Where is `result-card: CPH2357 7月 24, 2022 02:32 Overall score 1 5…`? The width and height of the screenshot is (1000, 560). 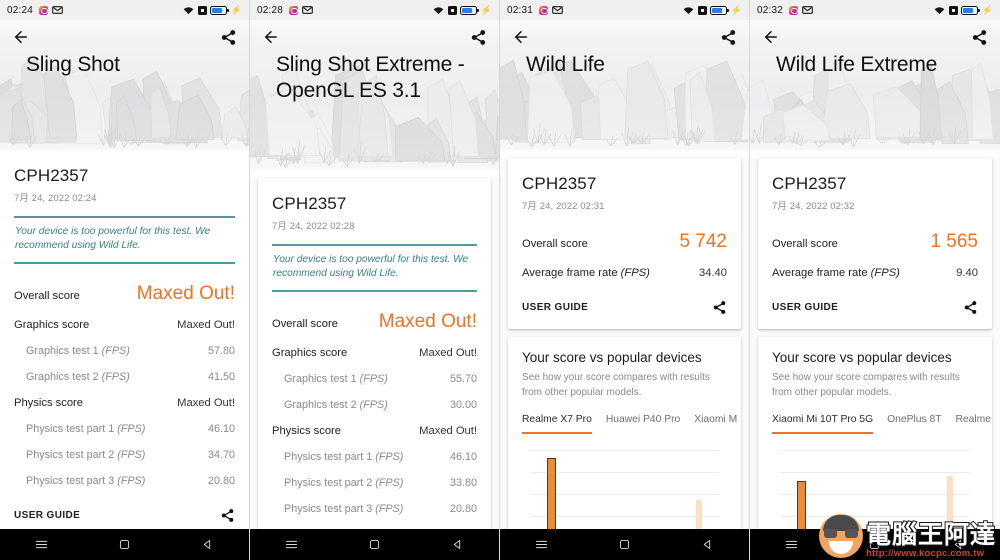
result-card: CPH2357 7月 24, 2022 02:32 Overall score 1 5… is located at coordinates (875, 243).